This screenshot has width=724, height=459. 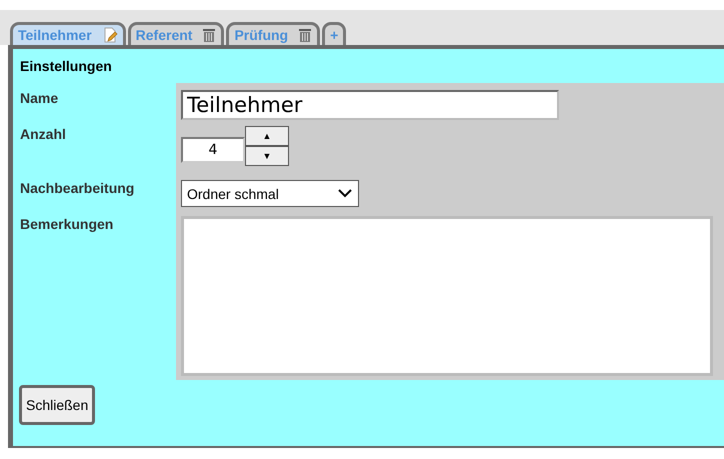 I want to click on field-label: Bemerkungen, so click(x=66, y=224).